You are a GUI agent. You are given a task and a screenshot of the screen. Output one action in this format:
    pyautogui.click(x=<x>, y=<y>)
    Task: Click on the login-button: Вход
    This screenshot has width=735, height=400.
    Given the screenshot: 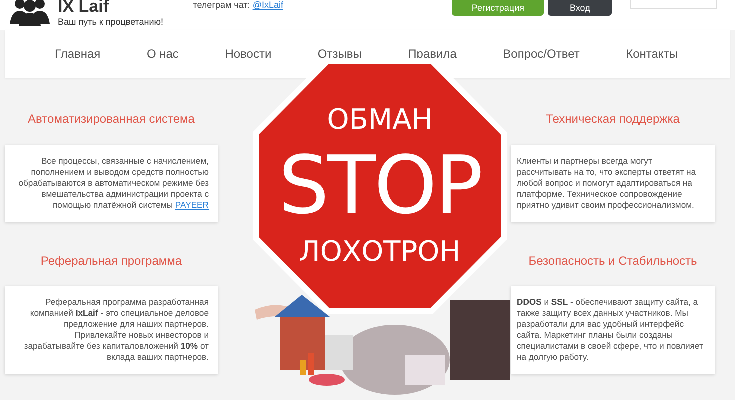 What is the action you would take?
    pyautogui.click(x=580, y=8)
    